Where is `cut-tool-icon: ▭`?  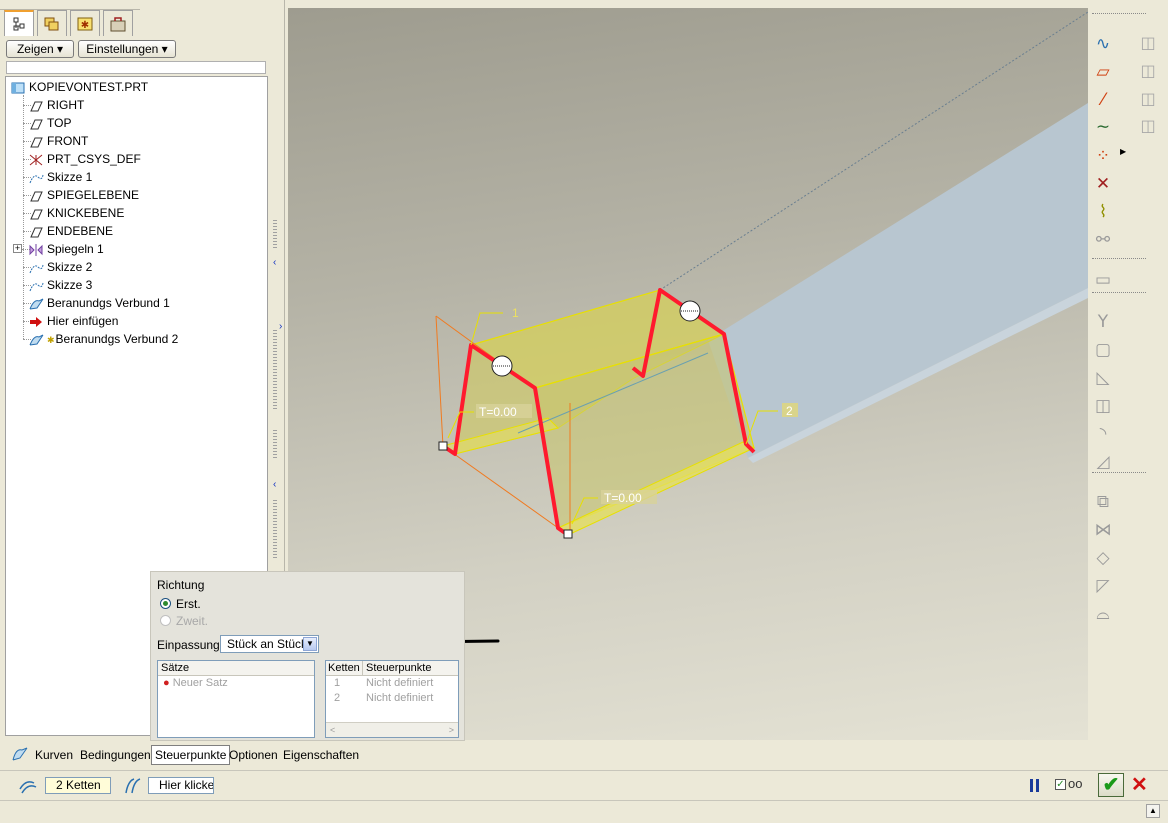
cut-tool-icon: ▭ is located at coordinates (1103, 280).